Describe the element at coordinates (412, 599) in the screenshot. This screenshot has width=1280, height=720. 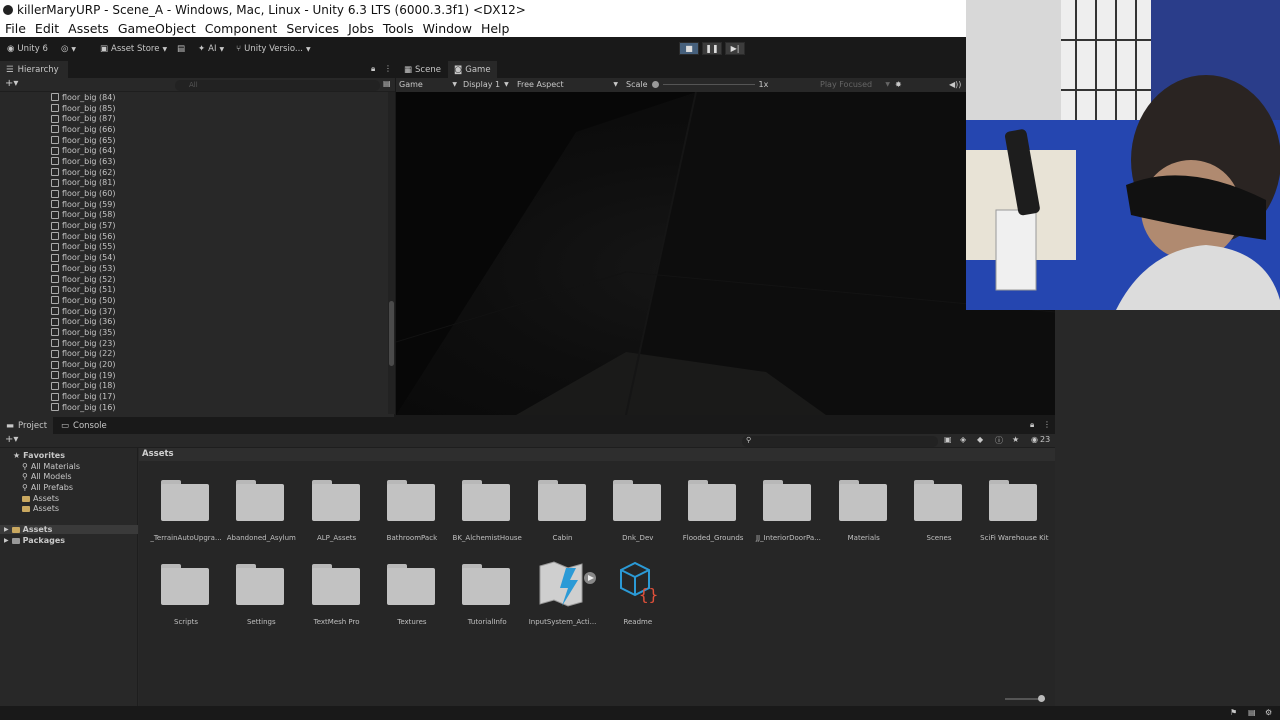
I see `asset-folder: Textures` at that location.